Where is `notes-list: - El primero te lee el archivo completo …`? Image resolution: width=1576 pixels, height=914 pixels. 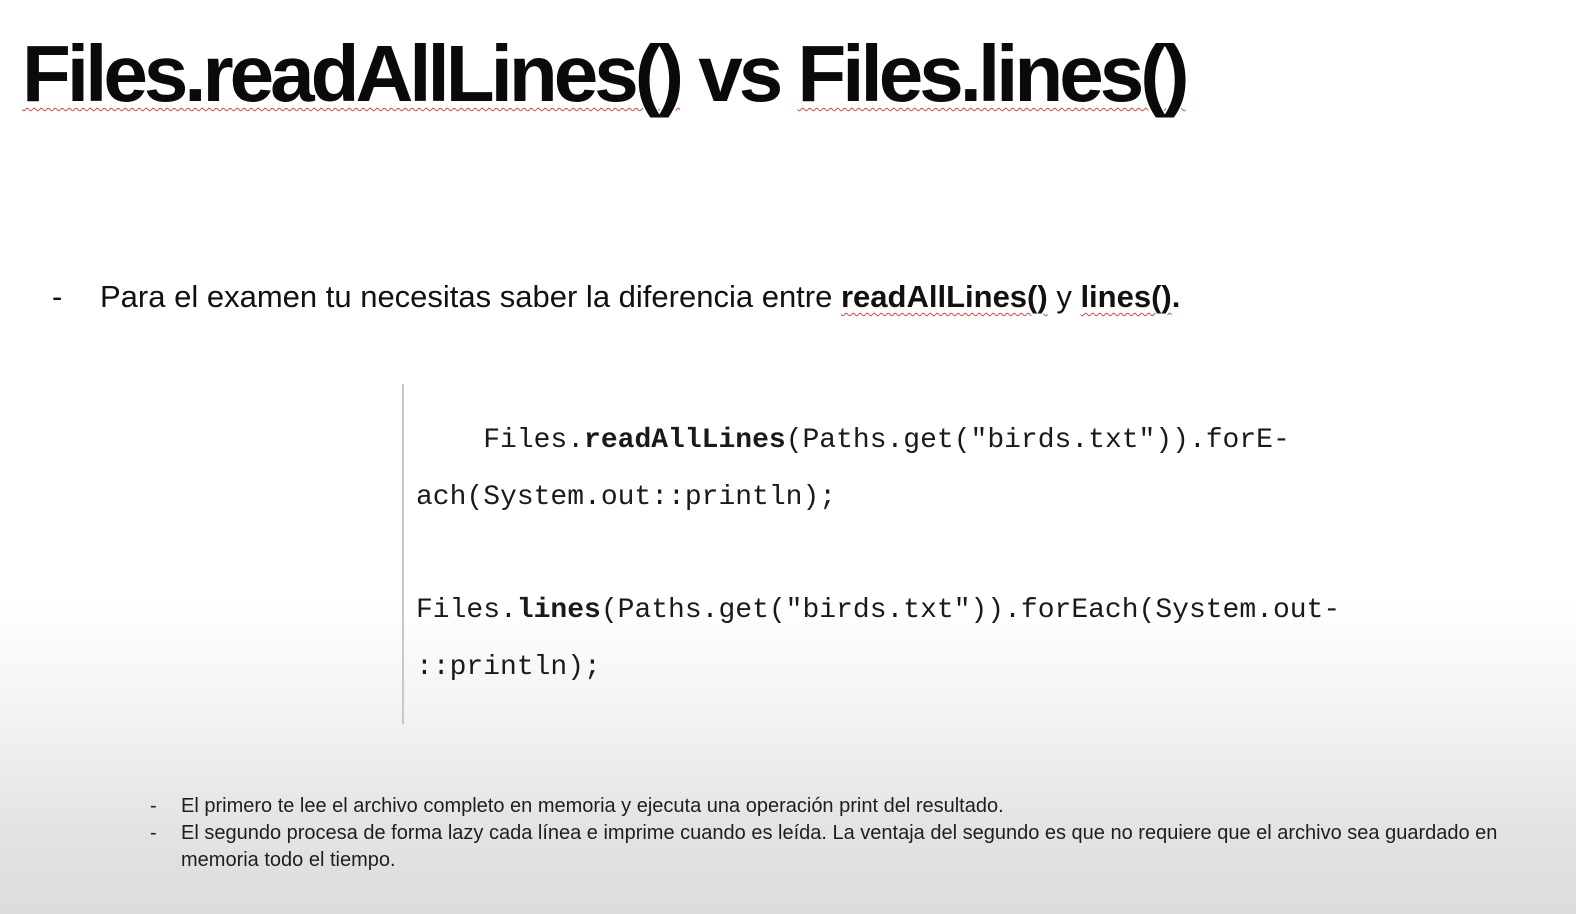 notes-list: - El primero te lee el archivo completo … is located at coordinates (840, 833).